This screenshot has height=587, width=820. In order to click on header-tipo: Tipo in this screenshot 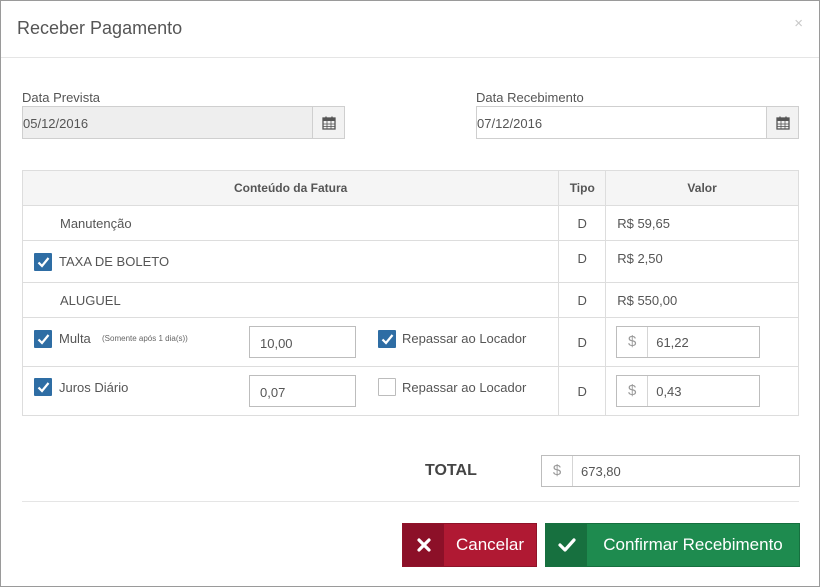, I will do `click(582, 188)`.